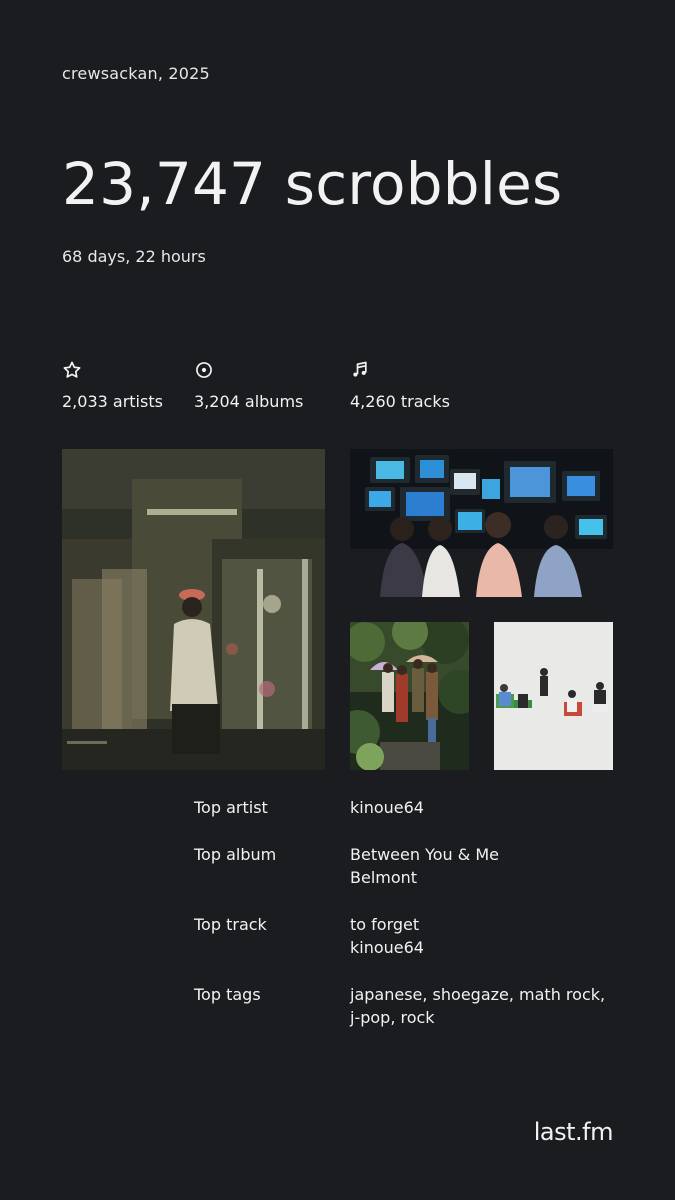  I want to click on listening-duration: 68 days, 22 hours, so click(134, 256).